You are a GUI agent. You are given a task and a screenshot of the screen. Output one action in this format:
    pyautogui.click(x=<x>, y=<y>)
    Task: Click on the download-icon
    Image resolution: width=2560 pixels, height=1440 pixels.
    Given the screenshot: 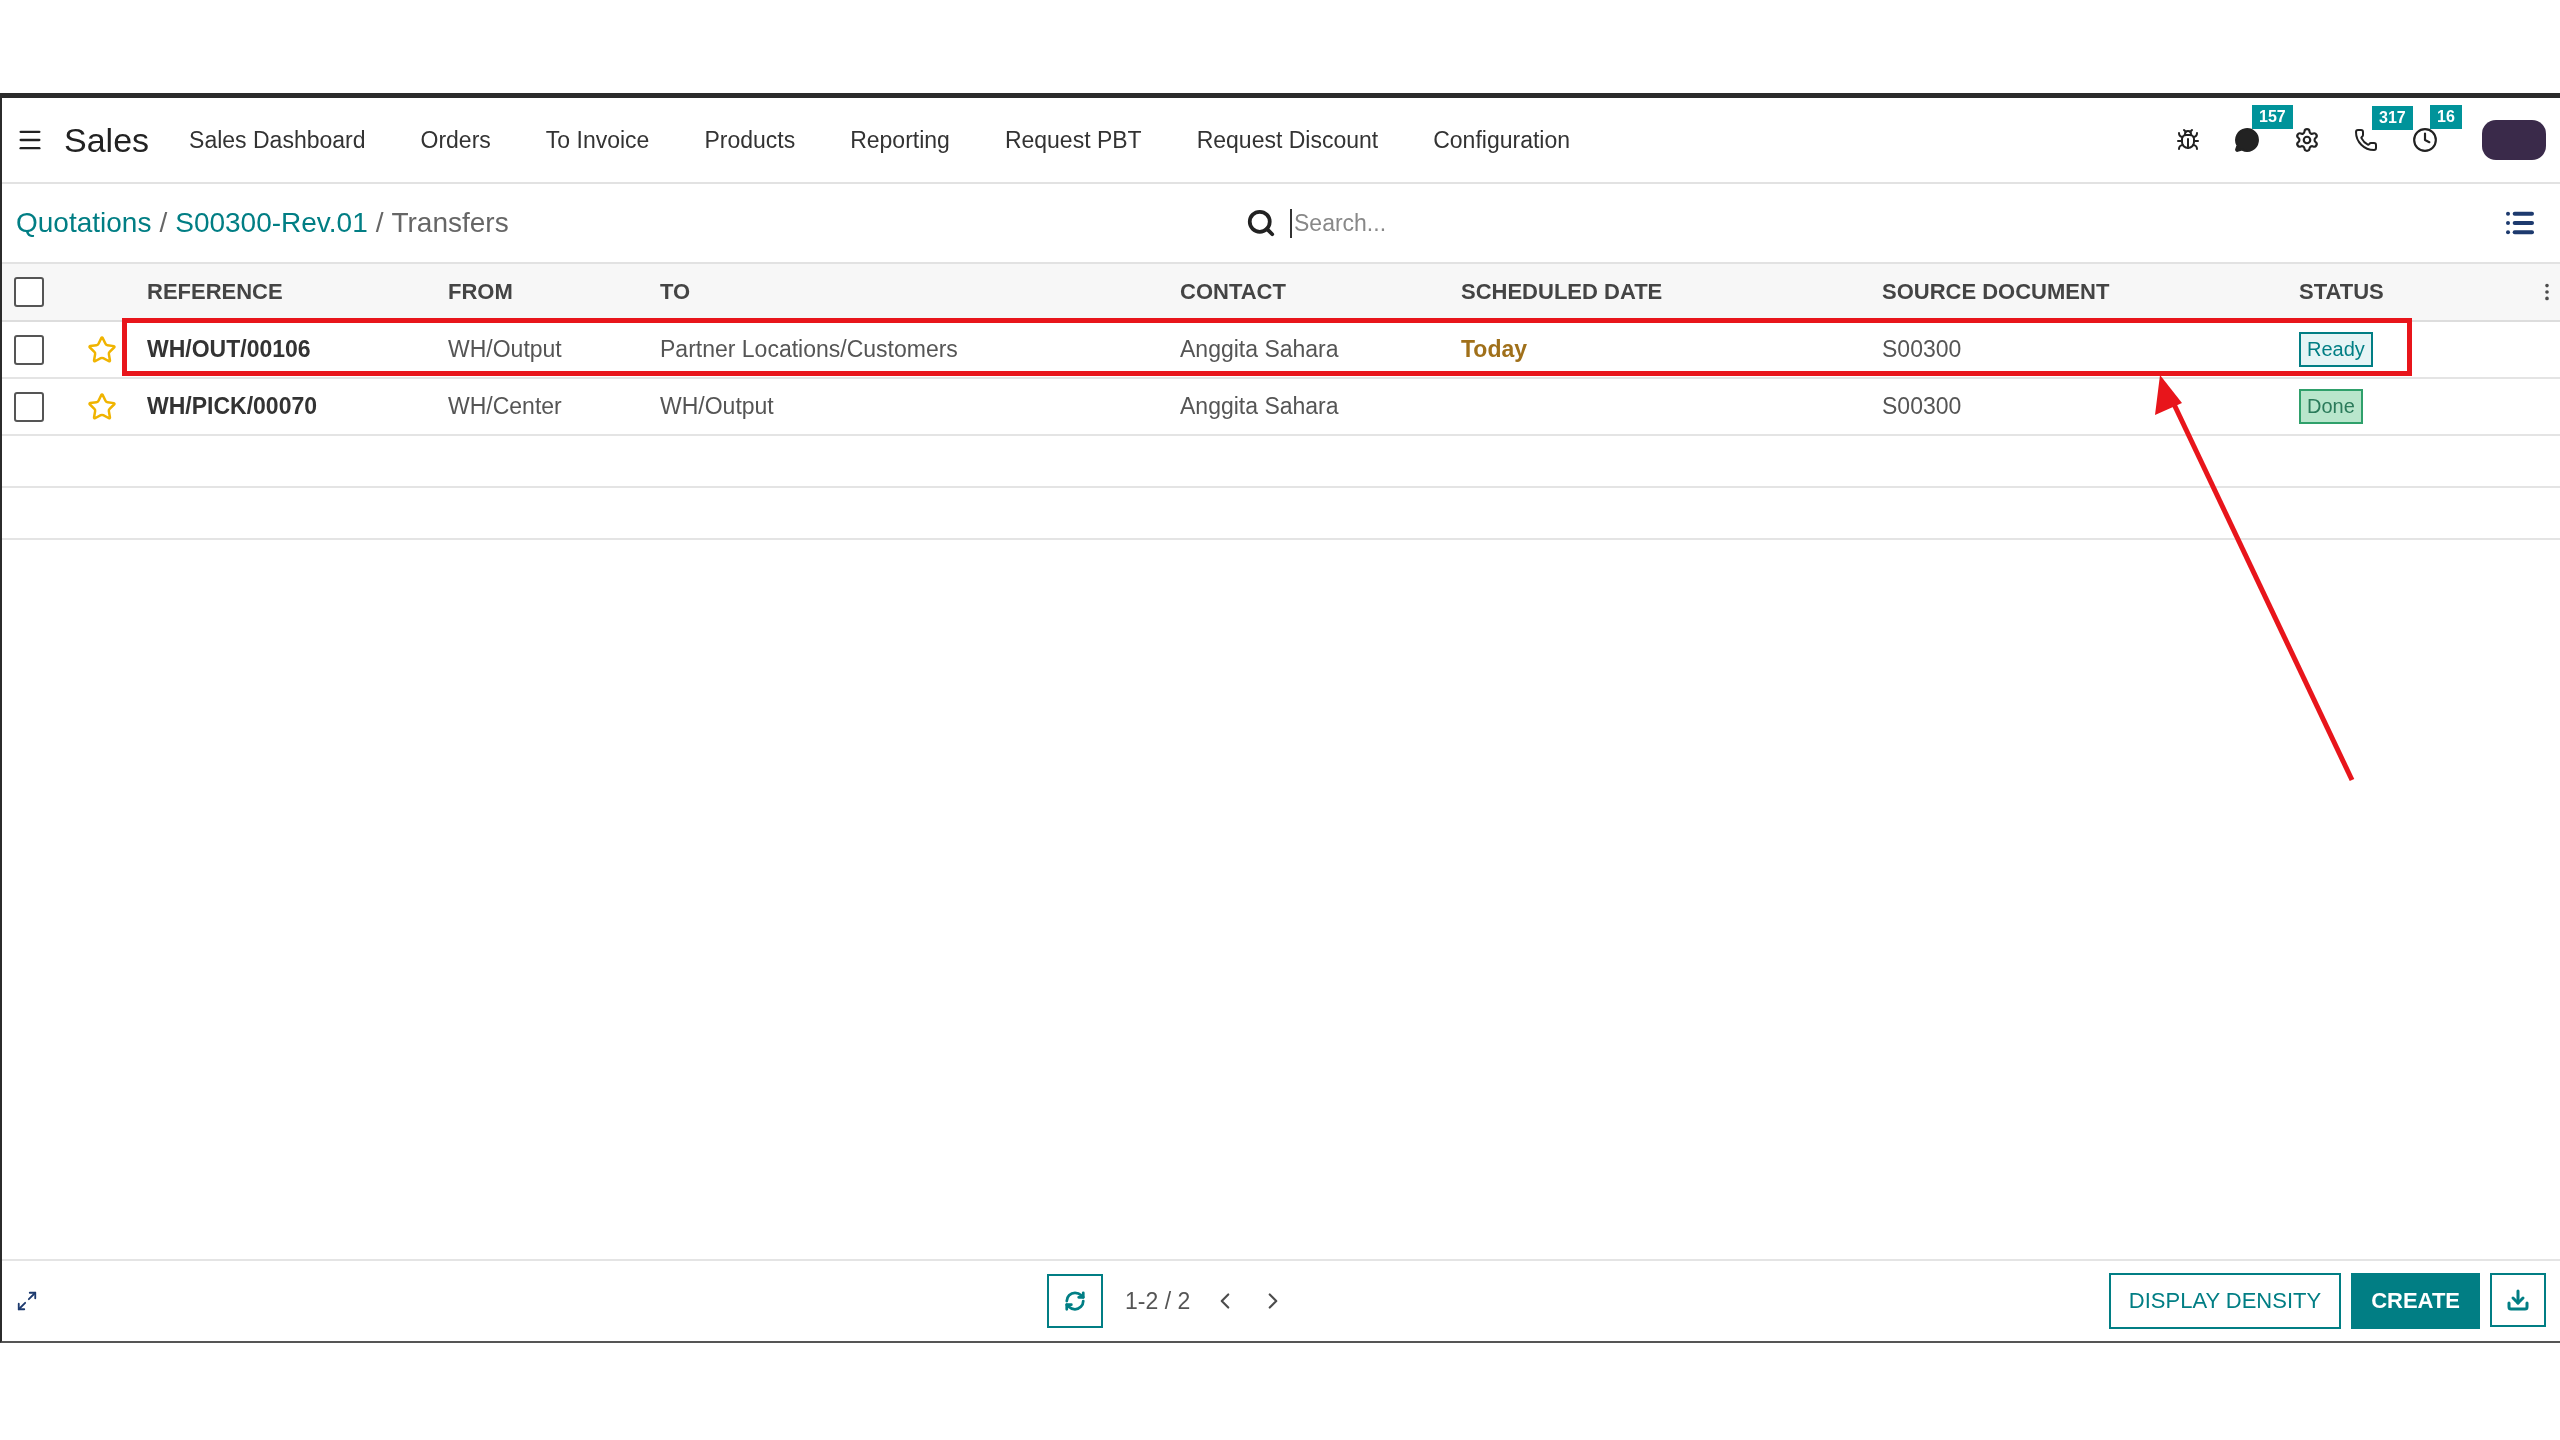 What is the action you would take?
    pyautogui.click(x=2518, y=1300)
    